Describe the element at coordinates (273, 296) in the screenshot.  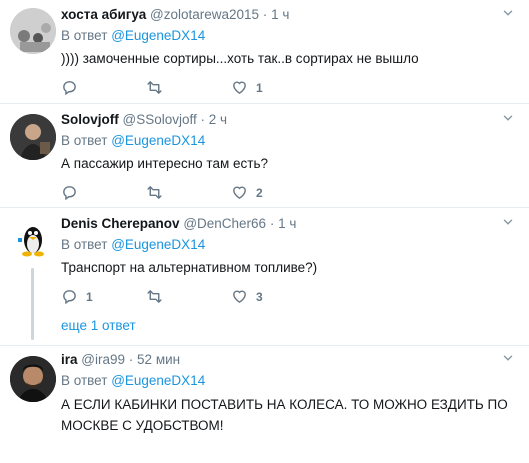
I see `like-button: 3` at that location.